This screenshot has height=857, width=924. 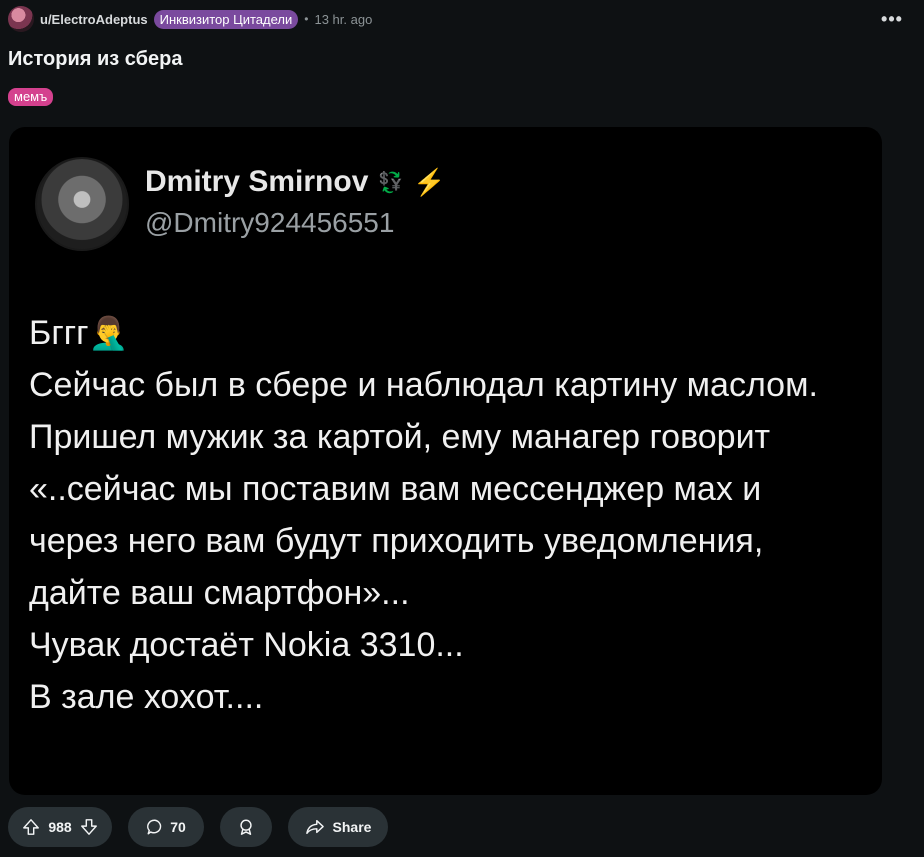 I want to click on more-options-button: •••, so click(x=892, y=19).